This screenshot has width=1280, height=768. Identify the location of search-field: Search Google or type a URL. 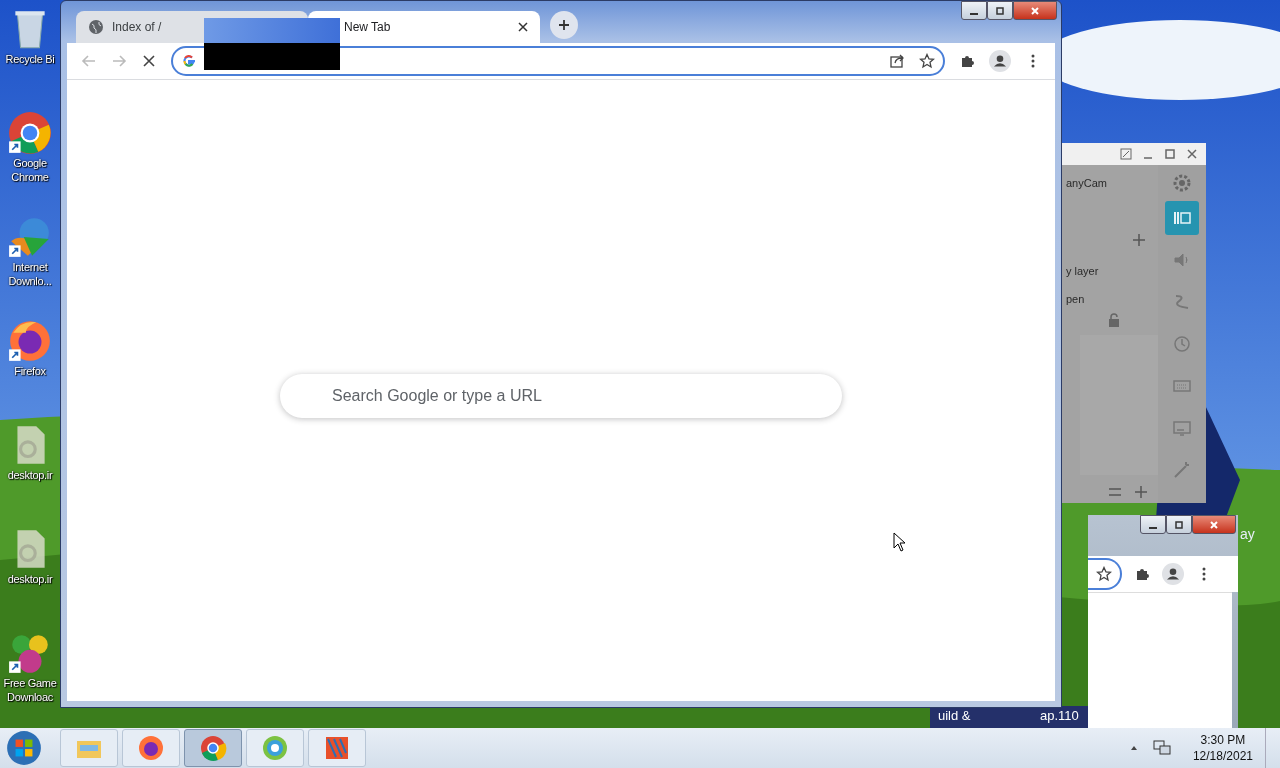
(561, 396).